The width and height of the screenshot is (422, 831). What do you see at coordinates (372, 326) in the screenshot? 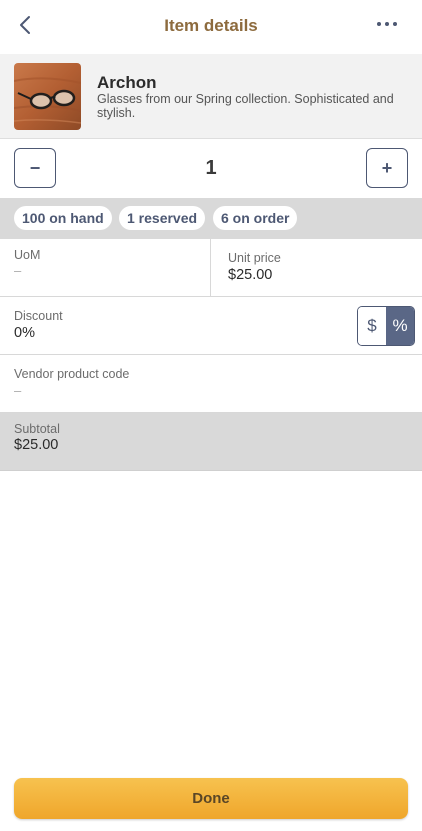
I see `discount-dollar-option: $` at bounding box center [372, 326].